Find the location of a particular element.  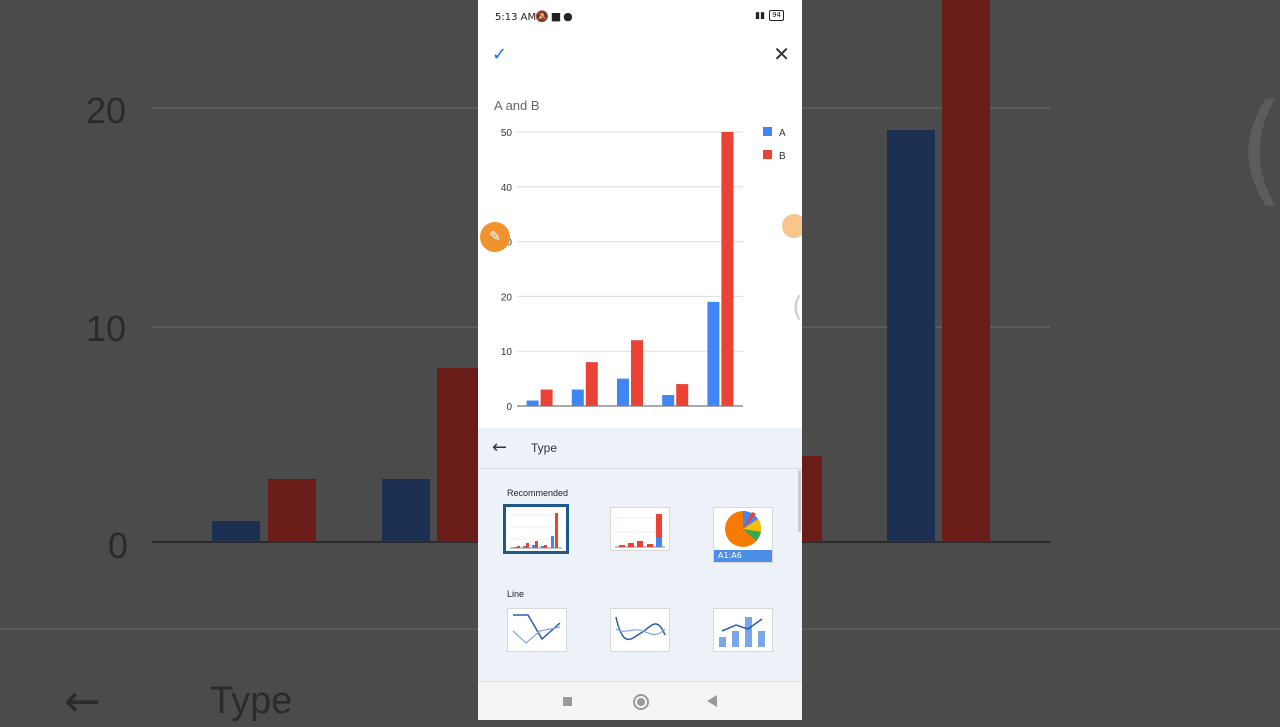

status-time: 5:13 AM is located at coordinates (516, 17).